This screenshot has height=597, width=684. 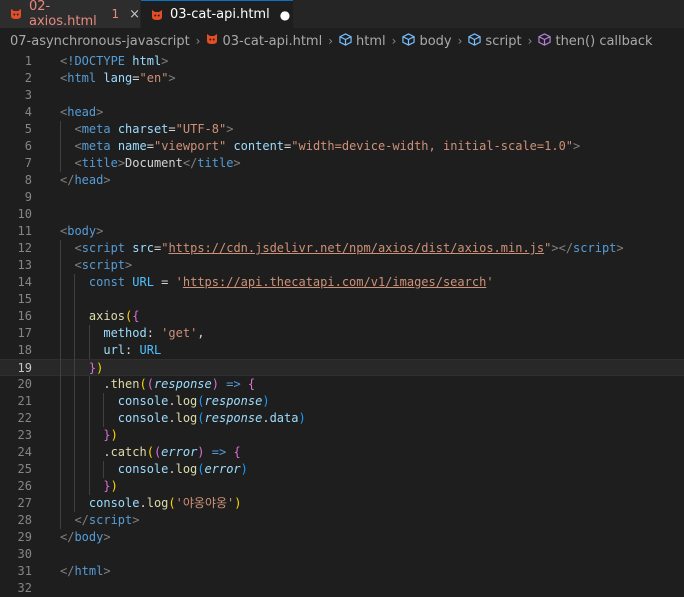 What do you see at coordinates (201, 418) in the screenshot?
I see `code-token: (` at bounding box center [201, 418].